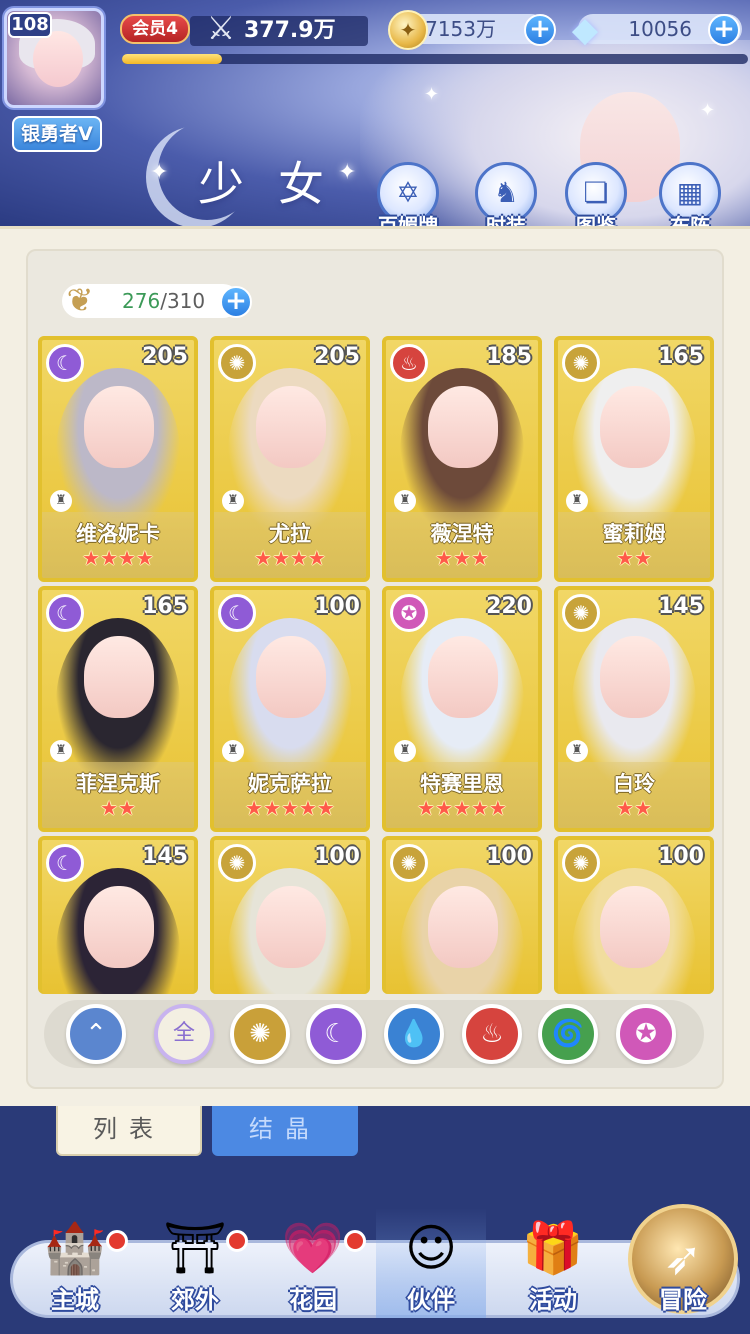 The image size is (750, 1334). Describe the element at coordinates (118, 558) in the screenshot. I see `card-stars: ★★★★` at that location.